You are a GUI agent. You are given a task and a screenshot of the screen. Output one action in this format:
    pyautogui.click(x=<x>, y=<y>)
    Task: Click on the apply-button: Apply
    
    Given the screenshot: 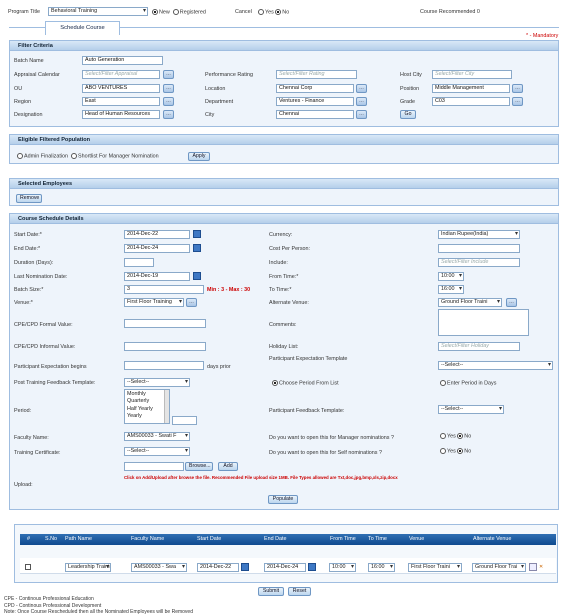 What is the action you would take?
    pyautogui.click(x=199, y=156)
    